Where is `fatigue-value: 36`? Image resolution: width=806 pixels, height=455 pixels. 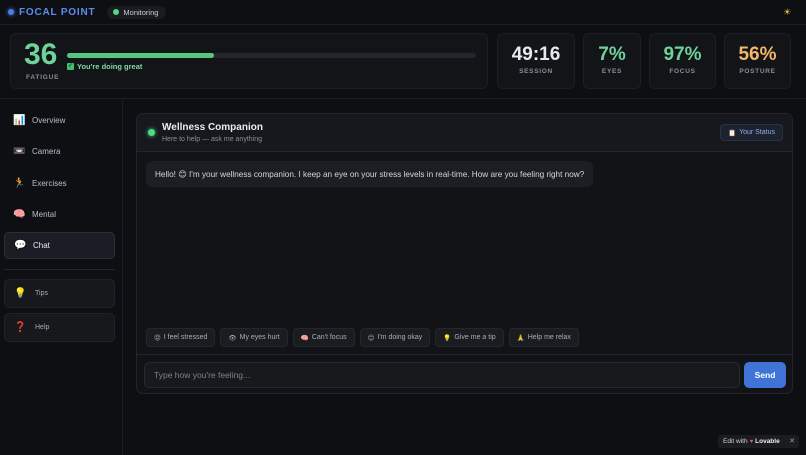 fatigue-value: 36 is located at coordinates (41, 54).